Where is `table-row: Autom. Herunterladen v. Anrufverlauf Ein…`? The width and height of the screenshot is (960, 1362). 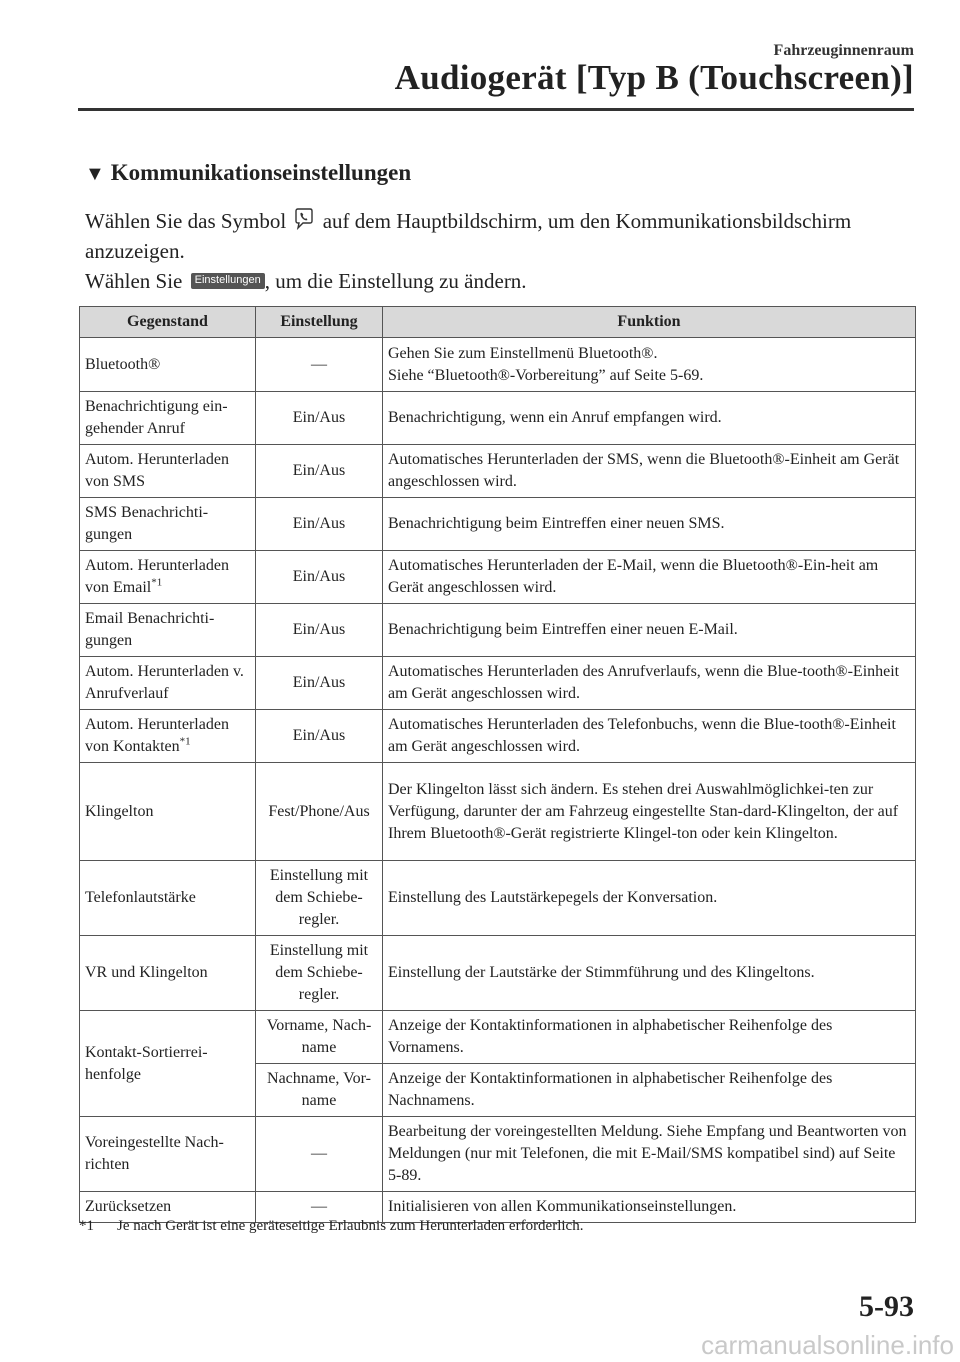
table-row: Autom. Herunterladen v. Anrufverlauf Ein… is located at coordinates (497, 683).